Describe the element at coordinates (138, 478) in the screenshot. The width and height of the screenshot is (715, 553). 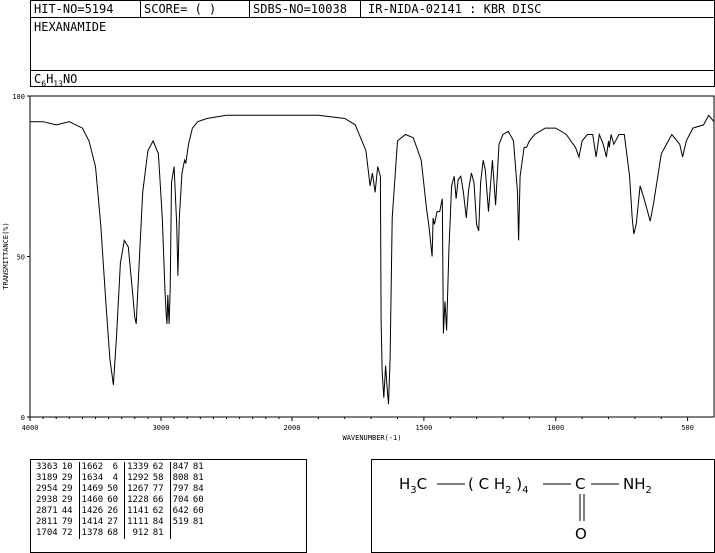
I see `peak-wavenumber: 1292` at that location.